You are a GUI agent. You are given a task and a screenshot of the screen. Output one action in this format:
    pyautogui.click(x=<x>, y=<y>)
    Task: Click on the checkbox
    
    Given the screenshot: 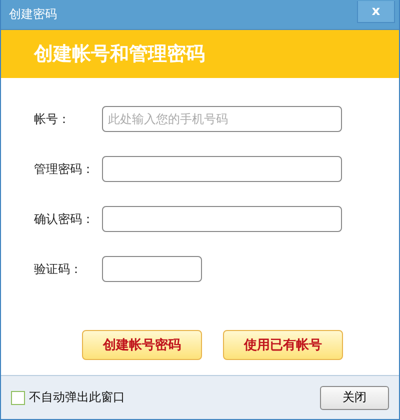 What is the action you would take?
    pyautogui.click(x=18, y=397)
    